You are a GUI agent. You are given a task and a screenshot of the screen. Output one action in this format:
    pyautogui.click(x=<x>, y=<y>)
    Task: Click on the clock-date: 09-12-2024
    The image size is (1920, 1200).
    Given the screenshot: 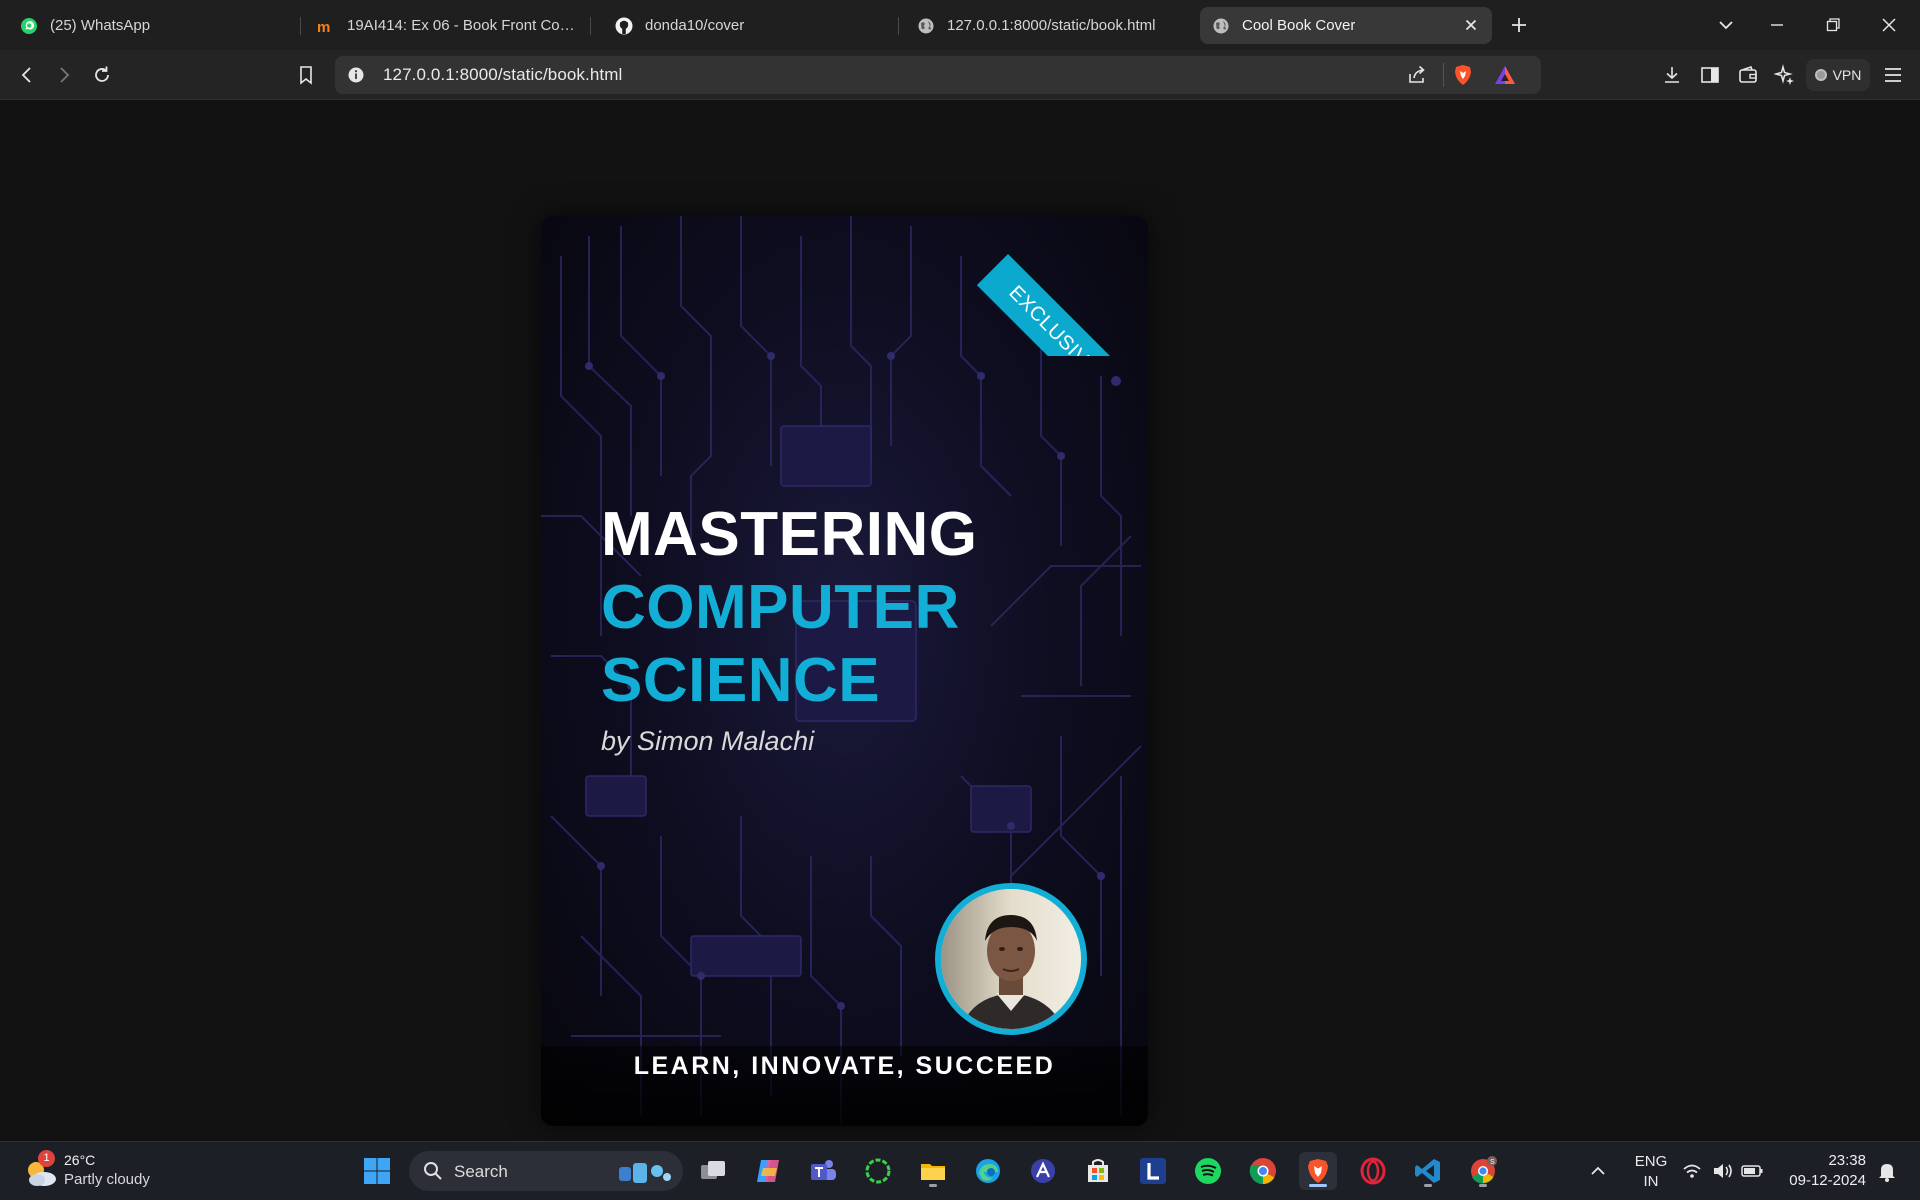 What is the action you would take?
    pyautogui.click(x=1827, y=1180)
    